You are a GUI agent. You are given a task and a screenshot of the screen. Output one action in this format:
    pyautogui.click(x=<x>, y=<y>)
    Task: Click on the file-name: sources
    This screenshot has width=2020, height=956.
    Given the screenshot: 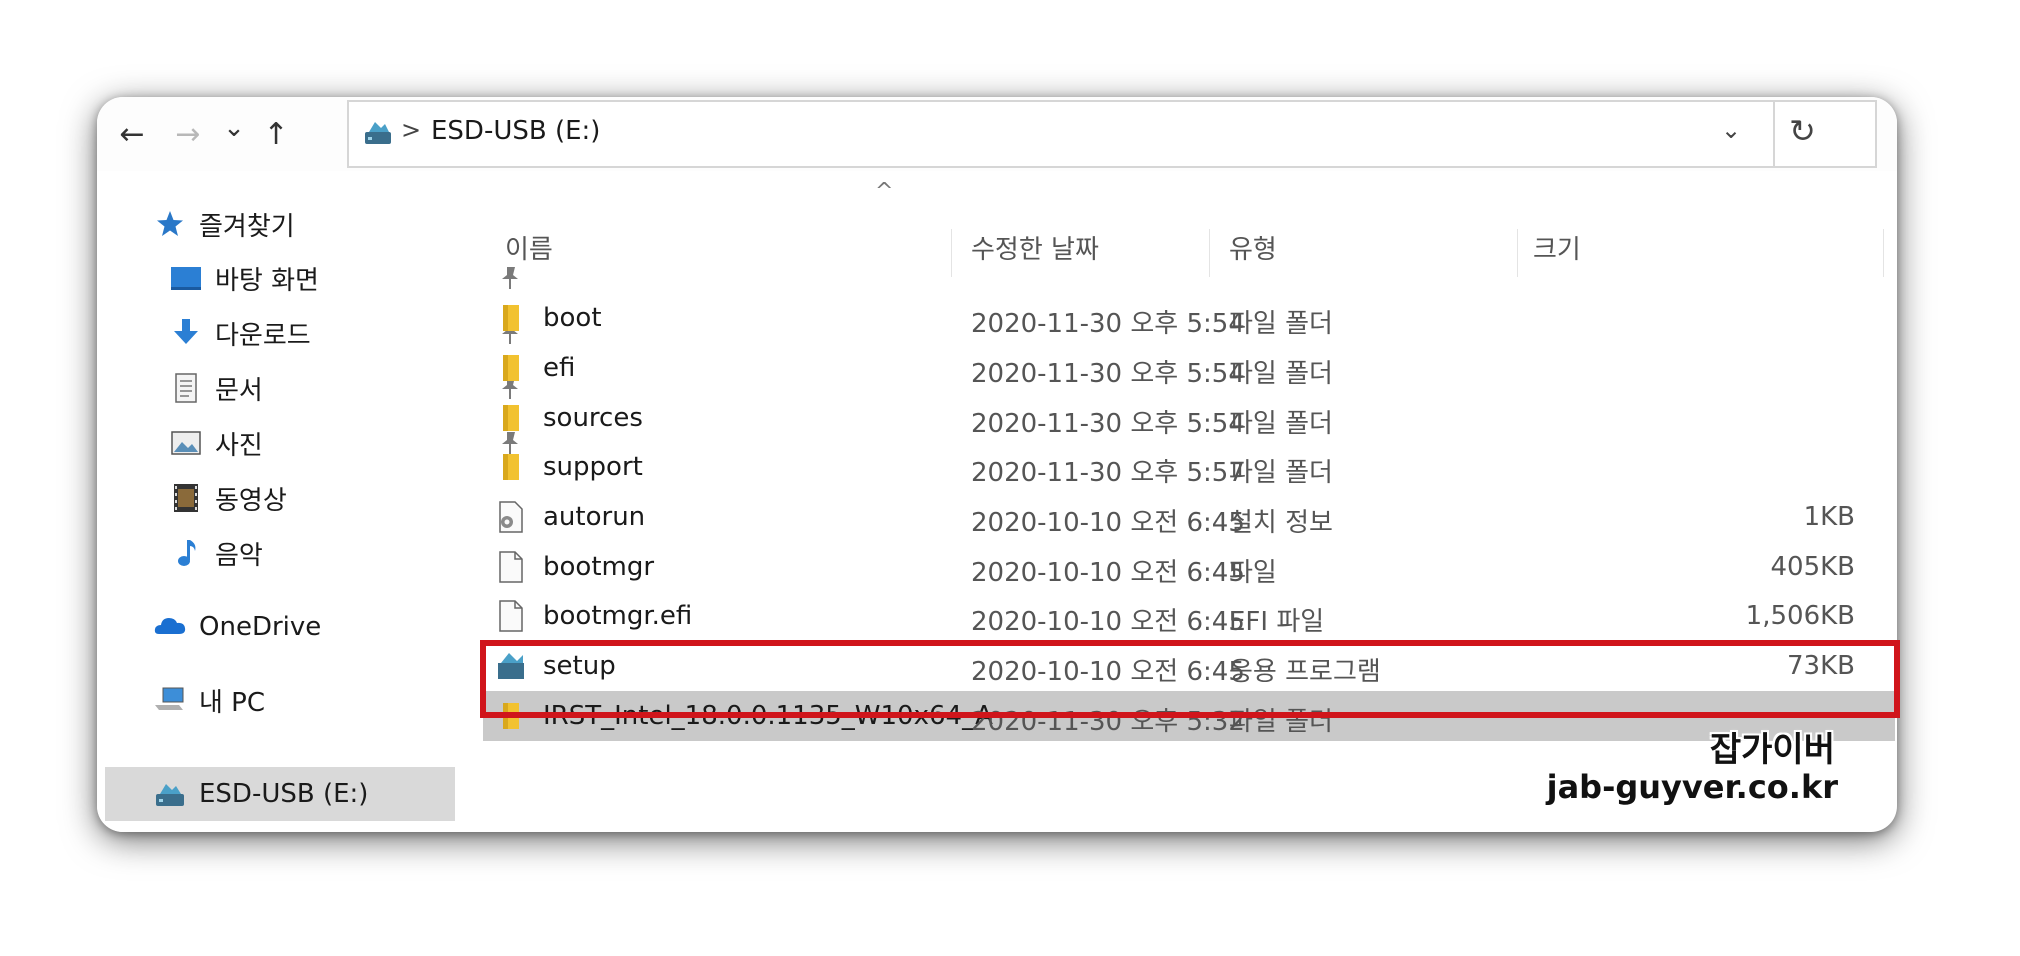 What is the action you would take?
    pyautogui.click(x=593, y=418)
    